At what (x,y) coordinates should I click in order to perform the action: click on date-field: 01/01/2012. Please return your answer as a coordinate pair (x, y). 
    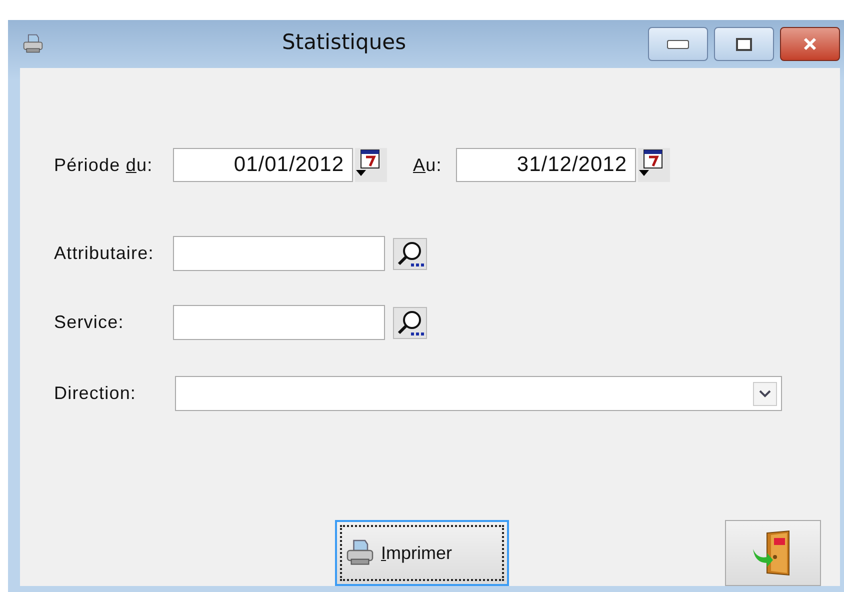
    Looking at the image, I should click on (263, 165).